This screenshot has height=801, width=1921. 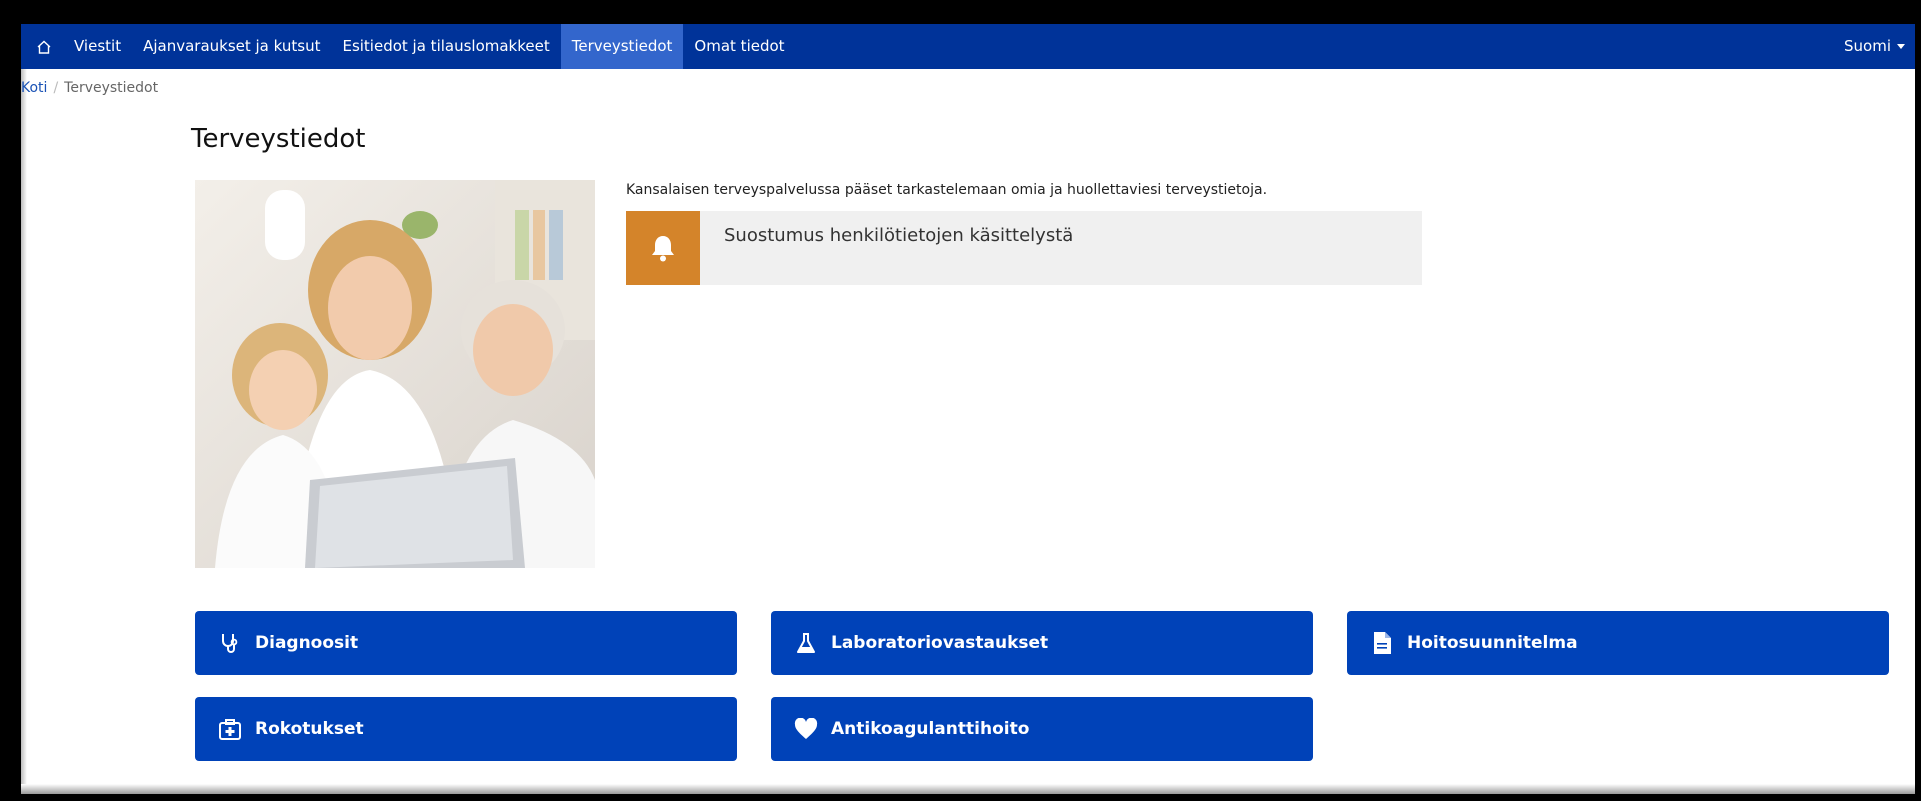 What do you see at coordinates (97, 46) in the screenshot?
I see `nav-item-viestit: Viestit` at bounding box center [97, 46].